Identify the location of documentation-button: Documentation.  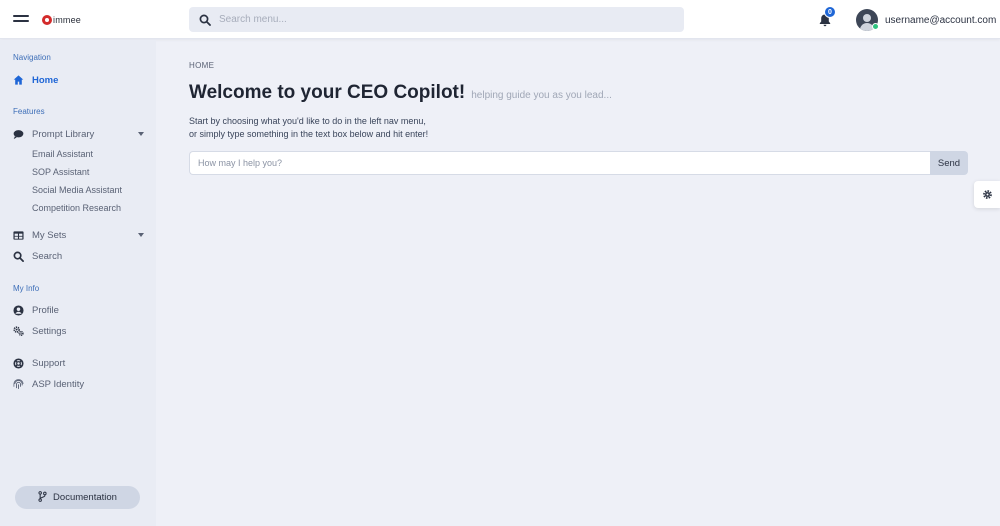
(77, 497).